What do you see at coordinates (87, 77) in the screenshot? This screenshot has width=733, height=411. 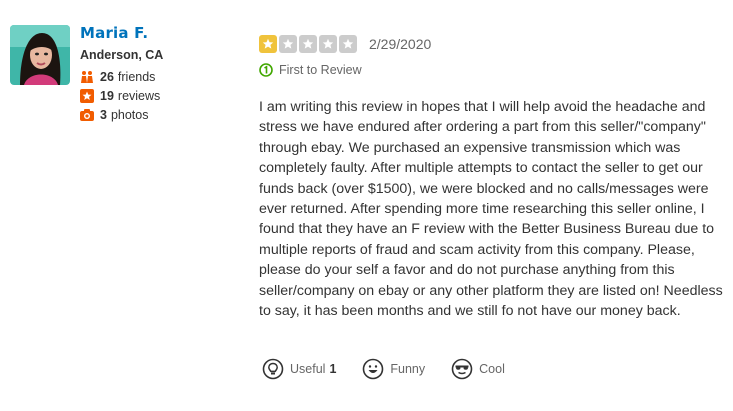 I see `friends-icon` at bounding box center [87, 77].